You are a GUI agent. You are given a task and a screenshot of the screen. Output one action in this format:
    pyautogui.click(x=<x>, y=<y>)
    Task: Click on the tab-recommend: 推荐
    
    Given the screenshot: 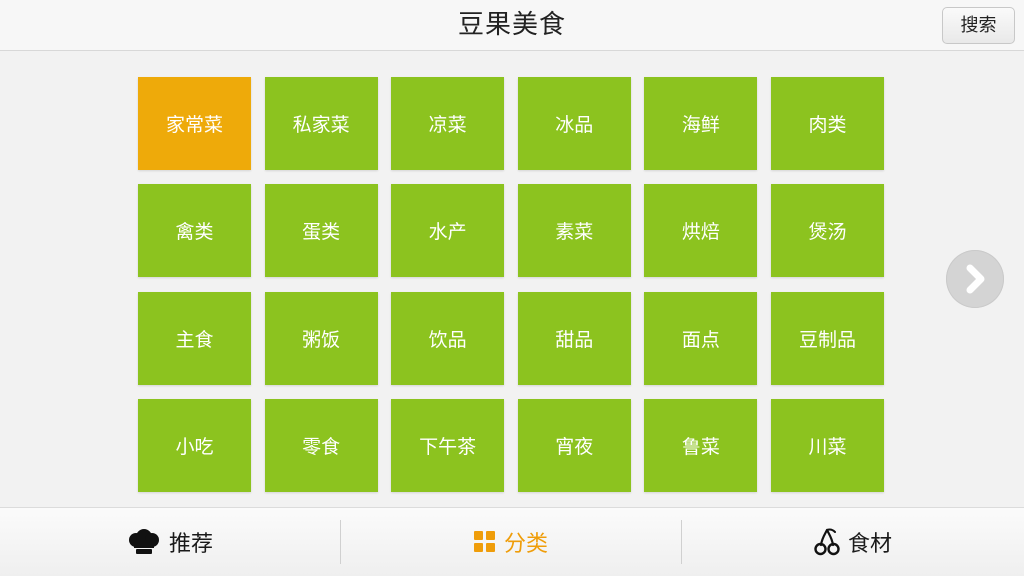 What is the action you would take?
    pyautogui.click(x=170, y=542)
    